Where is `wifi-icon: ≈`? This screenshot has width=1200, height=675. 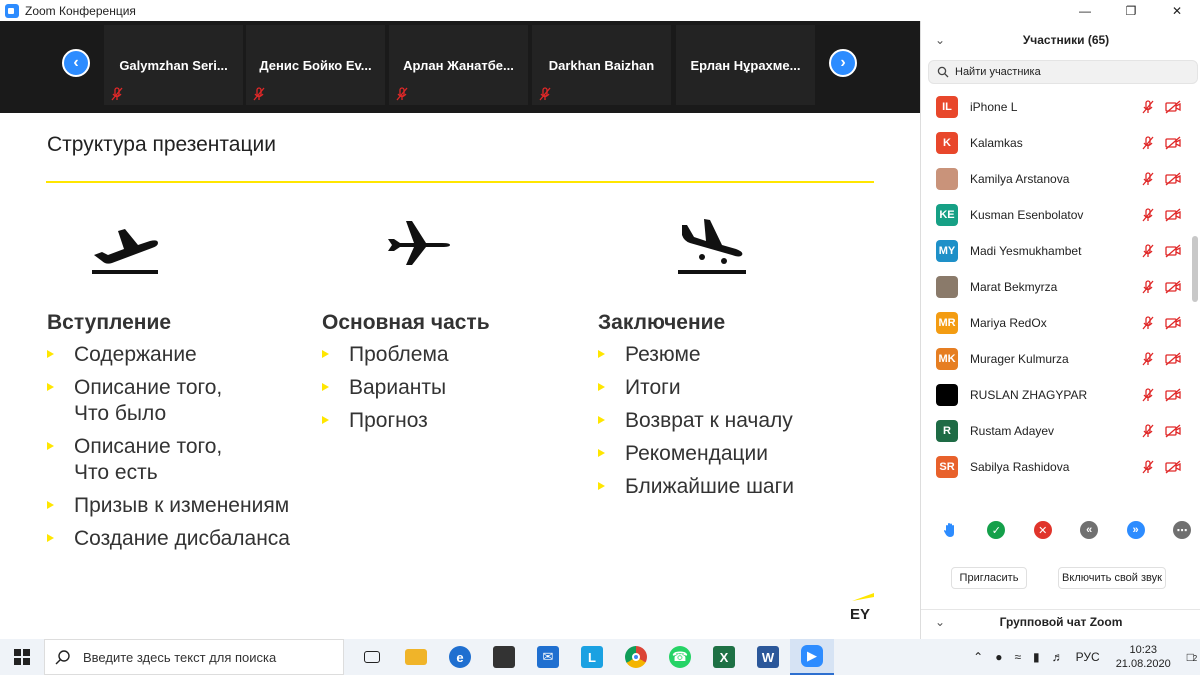
wifi-icon: ≈ is located at coordinates (1017, 657).